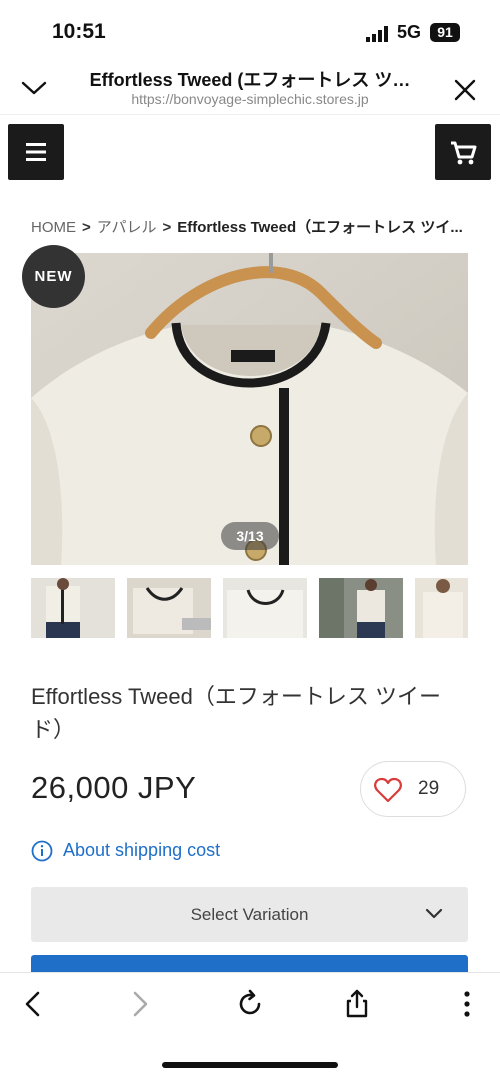  I want to click on home-indicator, so click(250, 1065).